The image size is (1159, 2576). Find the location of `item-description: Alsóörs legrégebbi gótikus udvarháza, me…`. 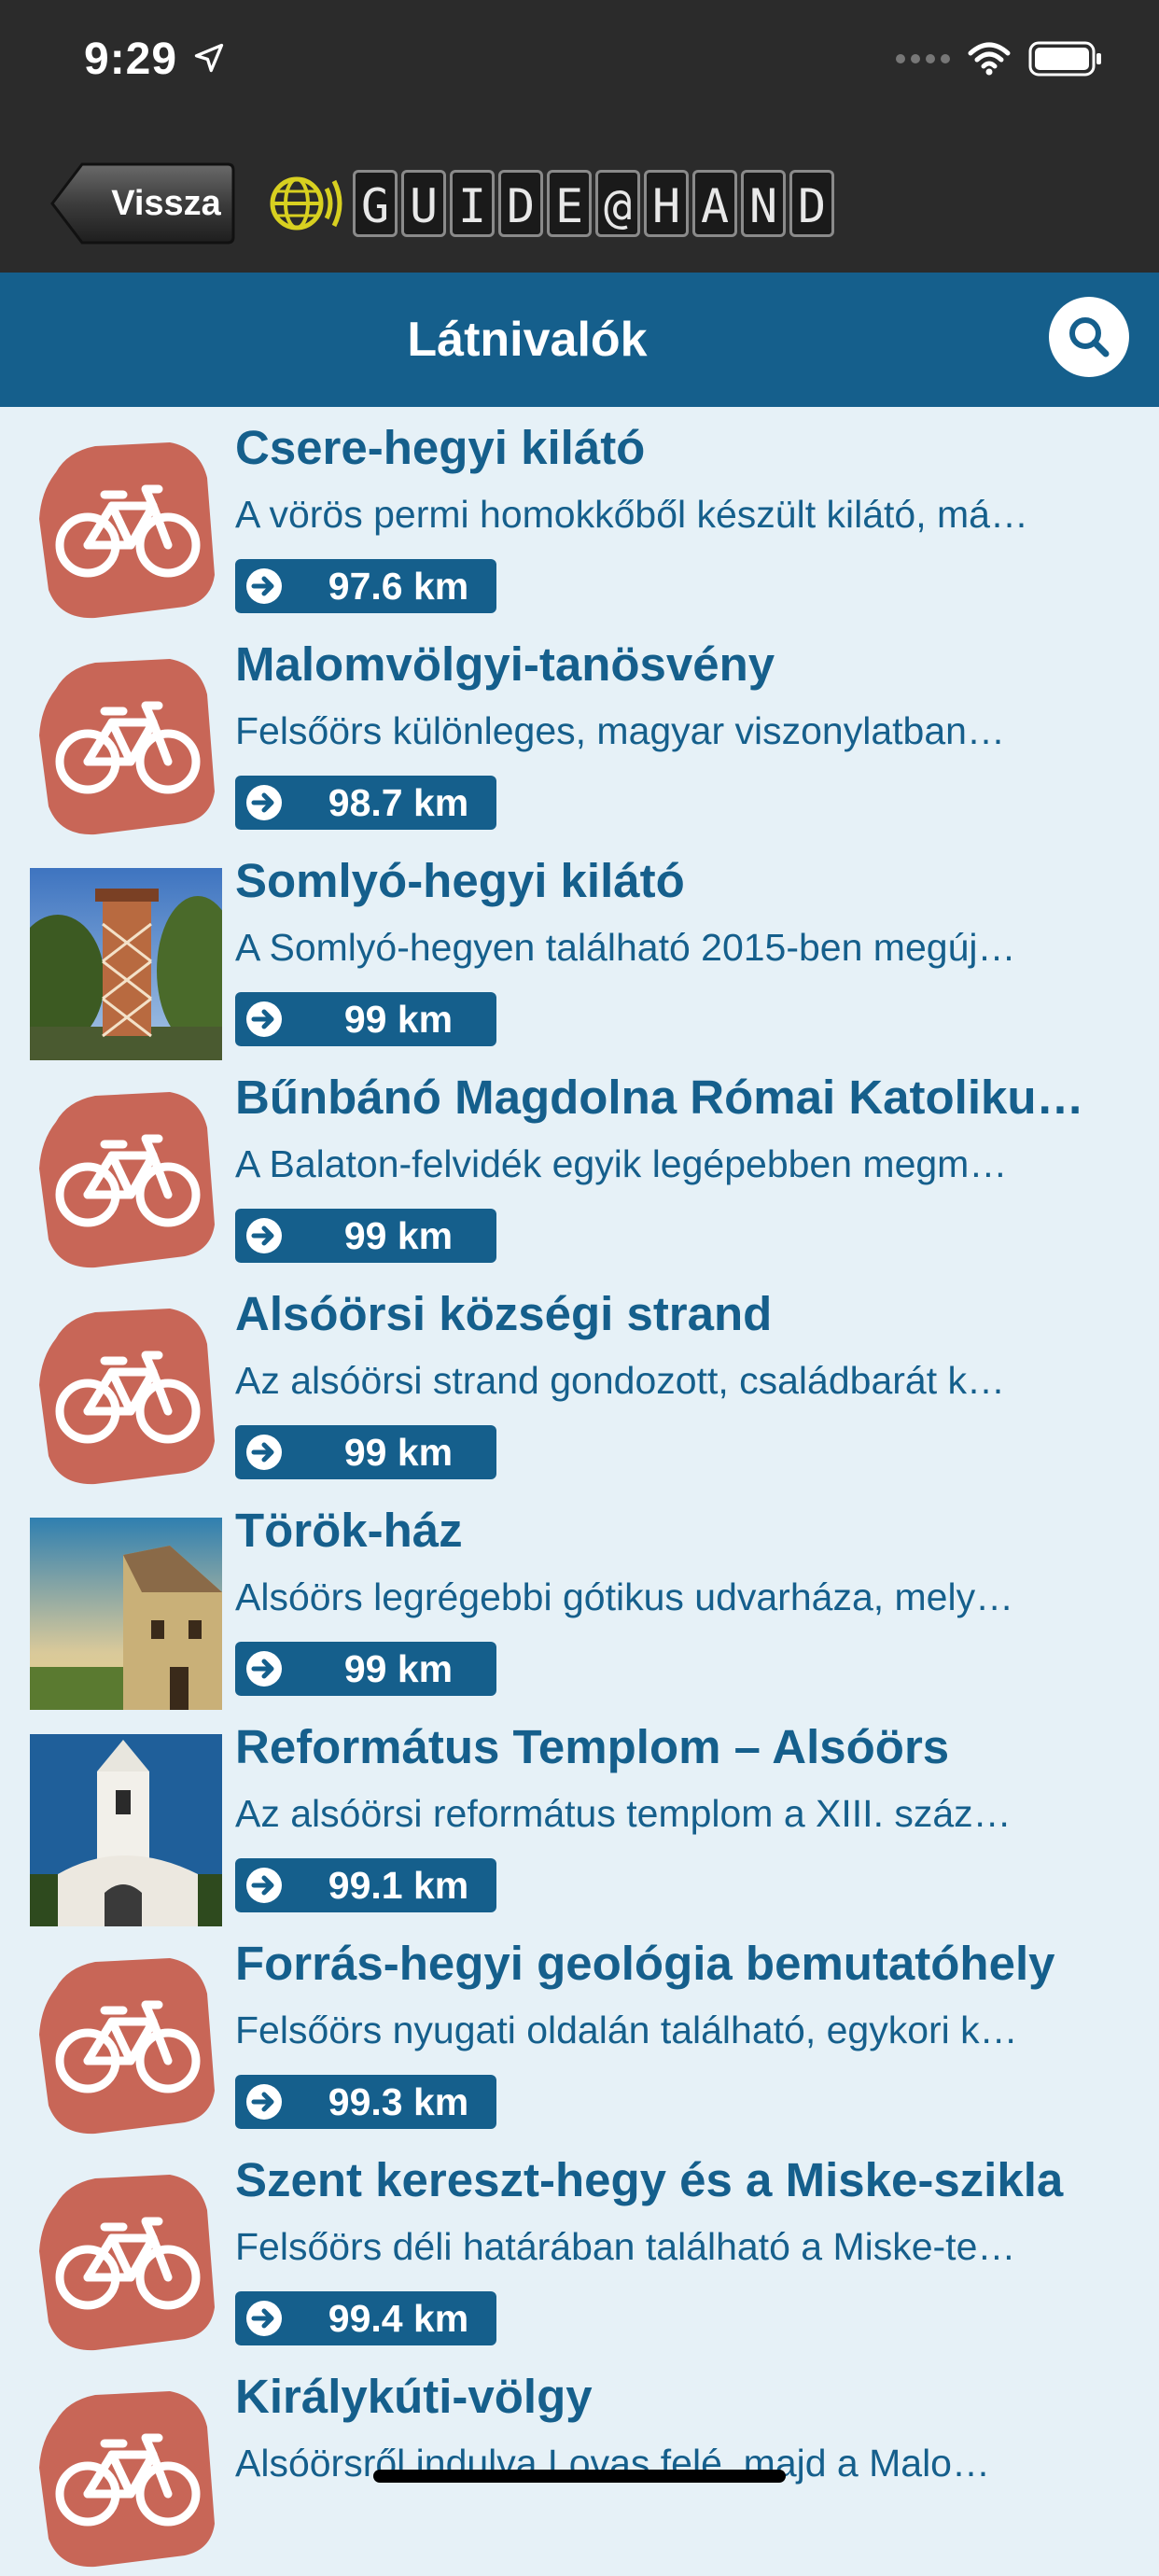

item-description: Alsóörs legrégebbi gótikus udvarháza, me… is located at coordinates (625, 1596).